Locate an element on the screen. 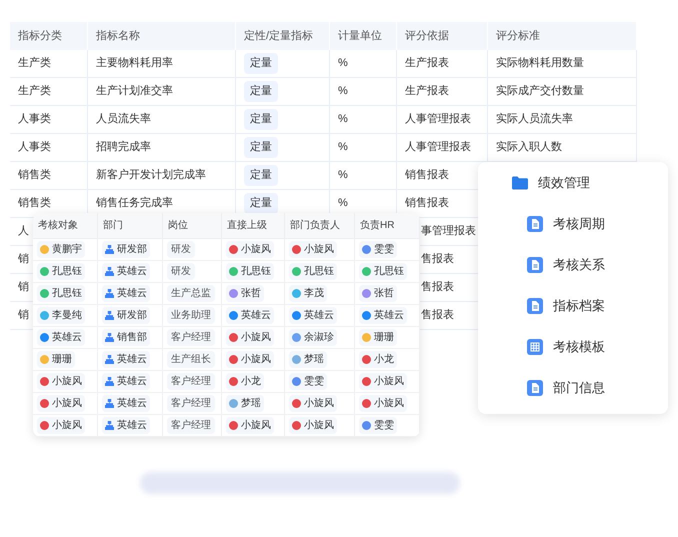 This screenshot has height=537, width=678. table-cell-text: 实际入职人数 is located at coordinates (529, 148).